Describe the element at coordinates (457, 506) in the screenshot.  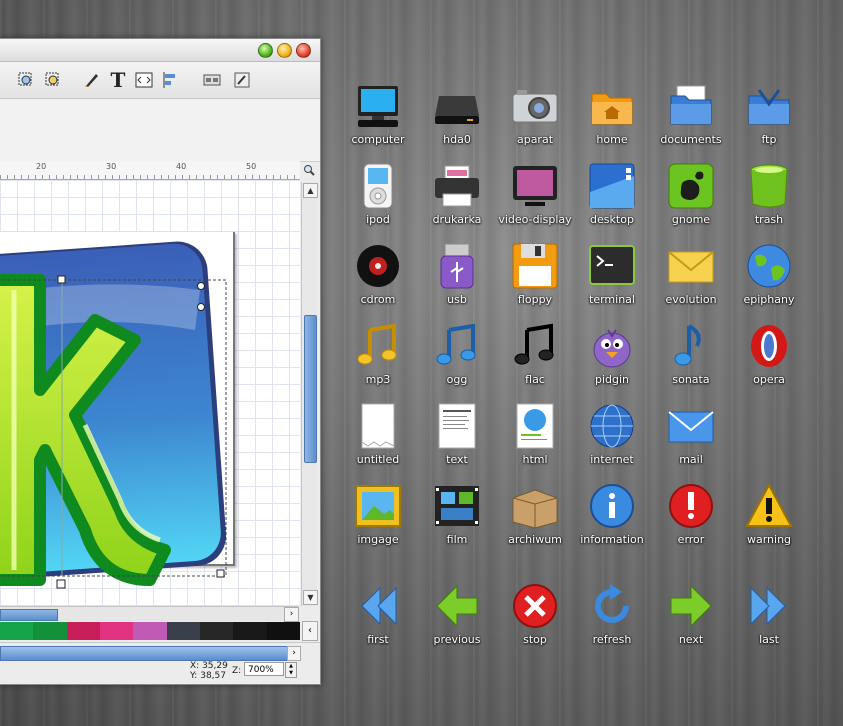
I see `film-icon` at that location.